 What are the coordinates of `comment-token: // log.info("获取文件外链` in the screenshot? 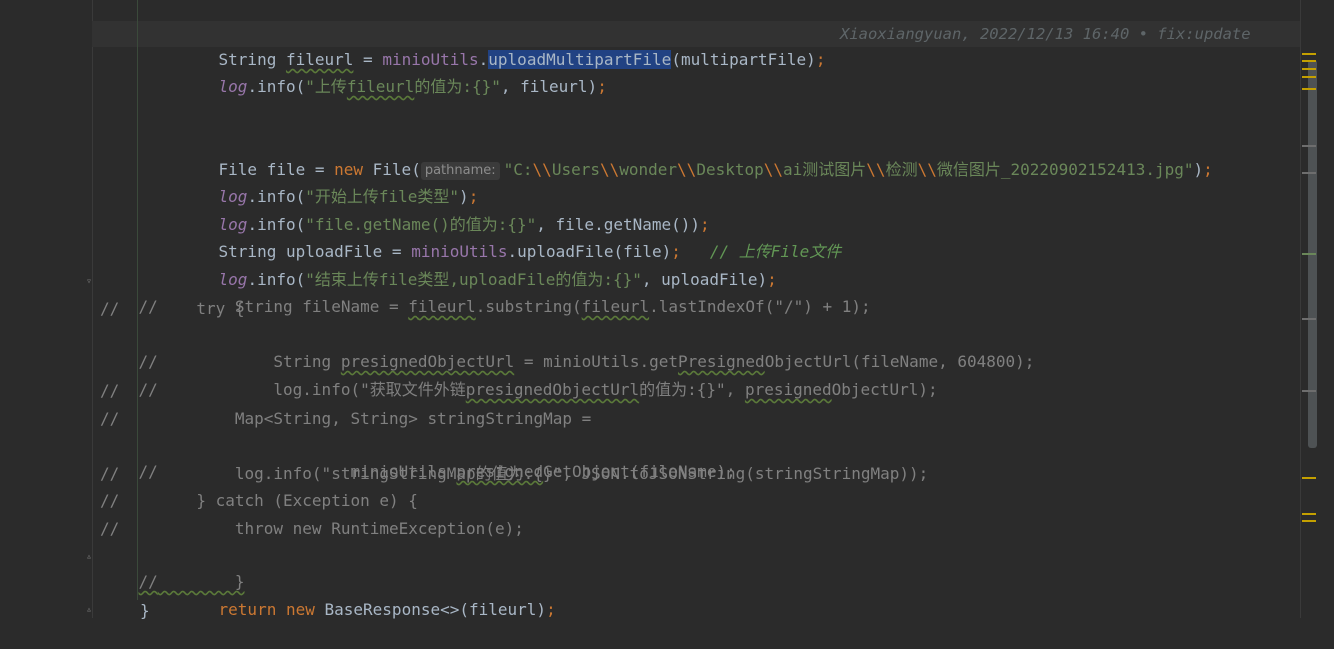 It's located at (302, 389).